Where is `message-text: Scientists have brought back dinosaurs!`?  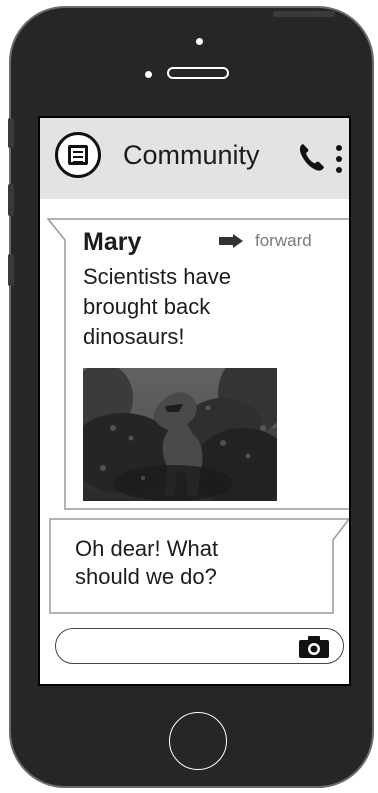 message-text: Scientists have brought back dinosaurs! is located at coordinates (193, 307).